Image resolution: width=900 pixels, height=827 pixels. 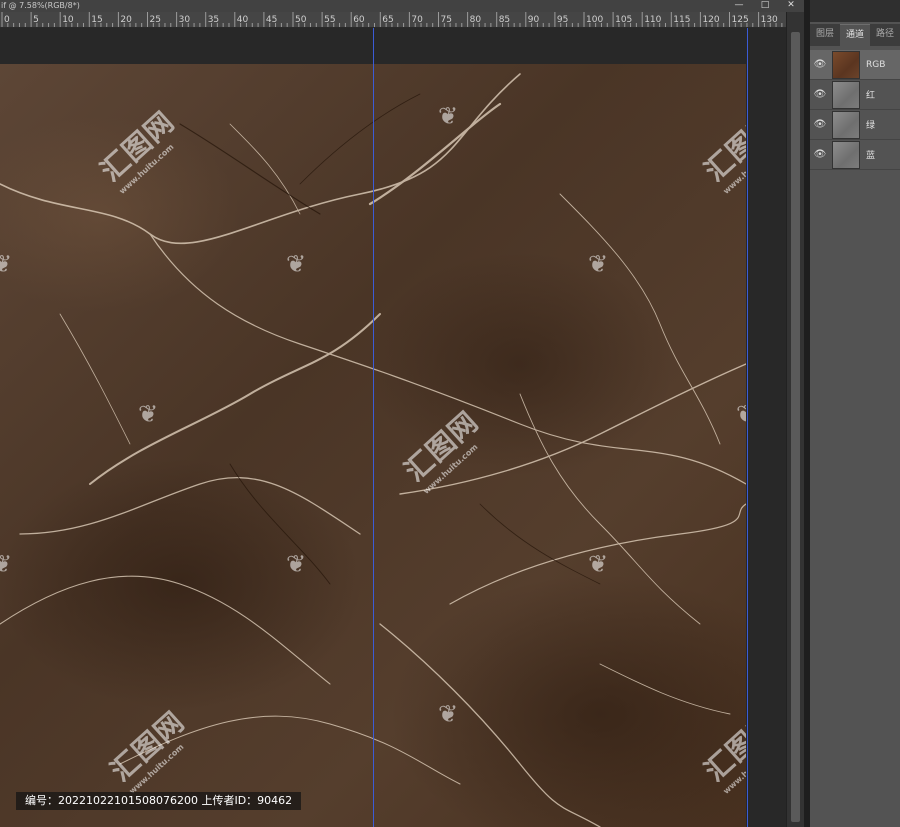 I want to click on ruler-label: 120, so click(x=710, y=20).